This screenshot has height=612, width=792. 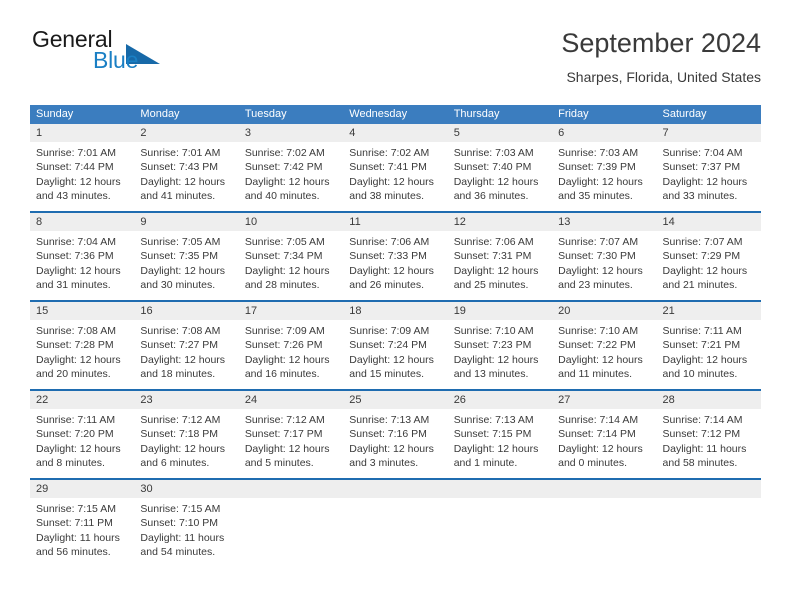 What do you see at coordinates (291, 489) in the screenshot?
I see `day-number` at bounding box center [291, 489].